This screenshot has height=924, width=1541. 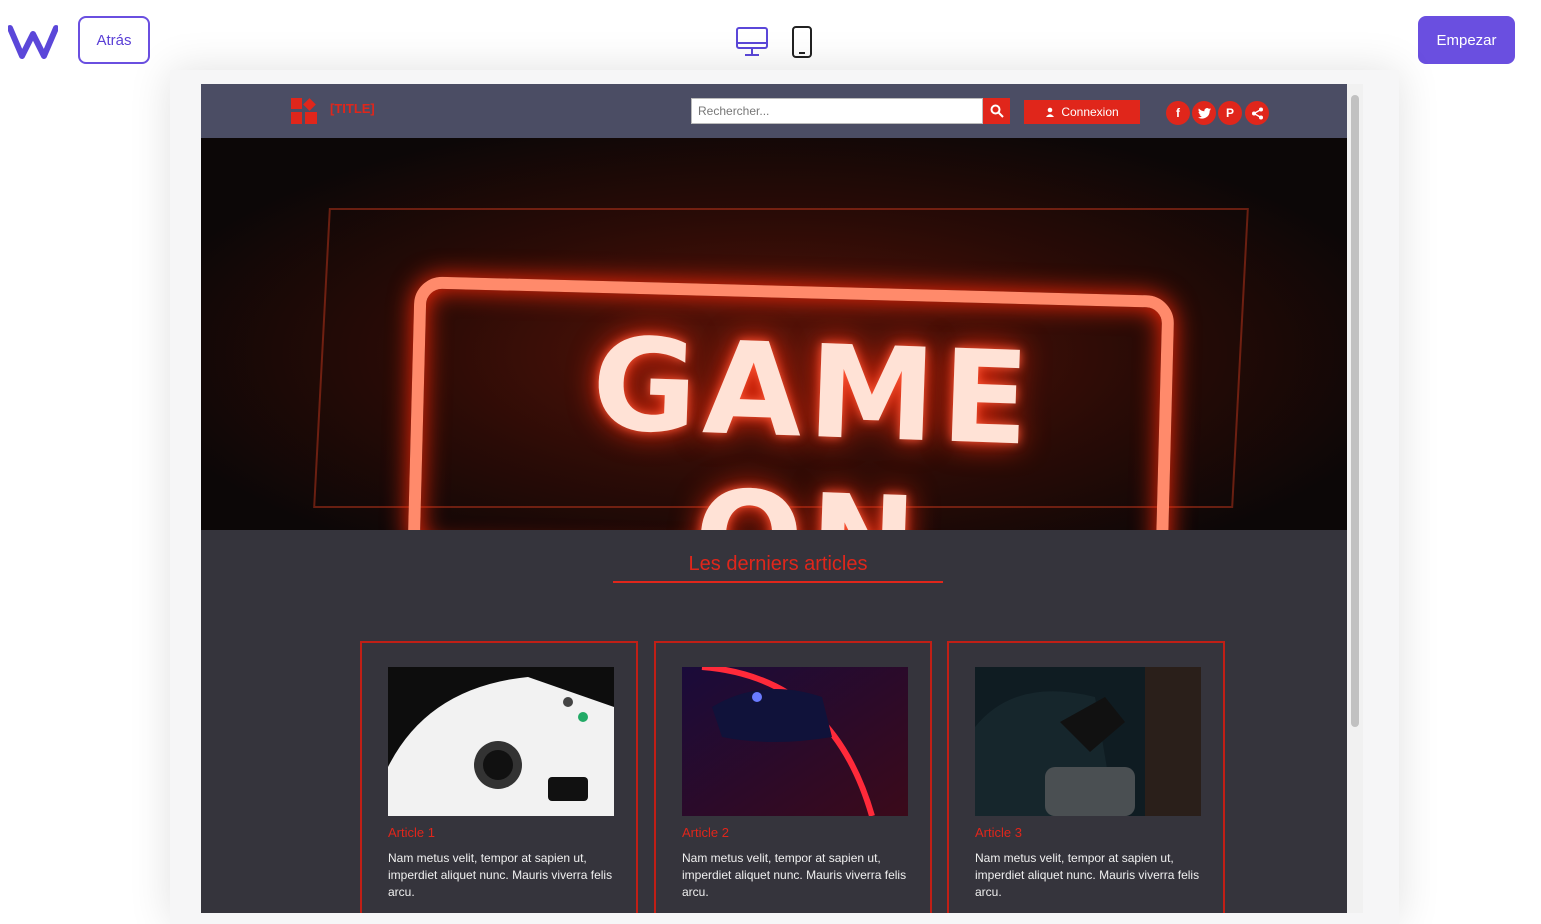 What do you see at coordinates (114, 40) in the screenshot?
I see `back-button: Atrás` at bounding box center [114, 40].